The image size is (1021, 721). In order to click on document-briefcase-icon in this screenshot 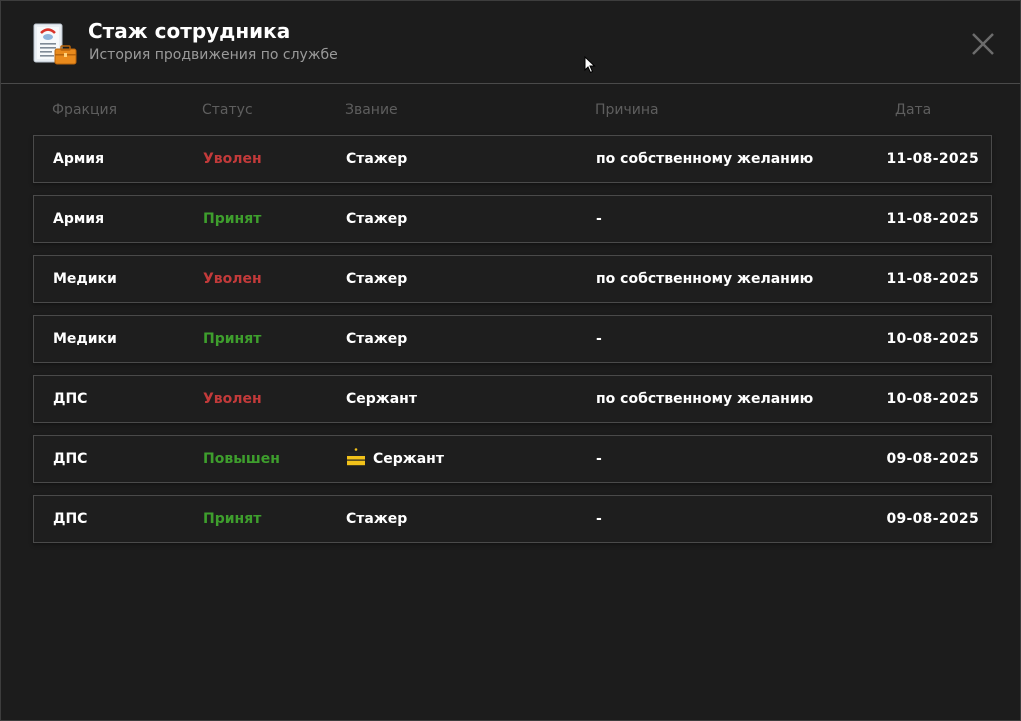, I will do `click(55, 44)`.